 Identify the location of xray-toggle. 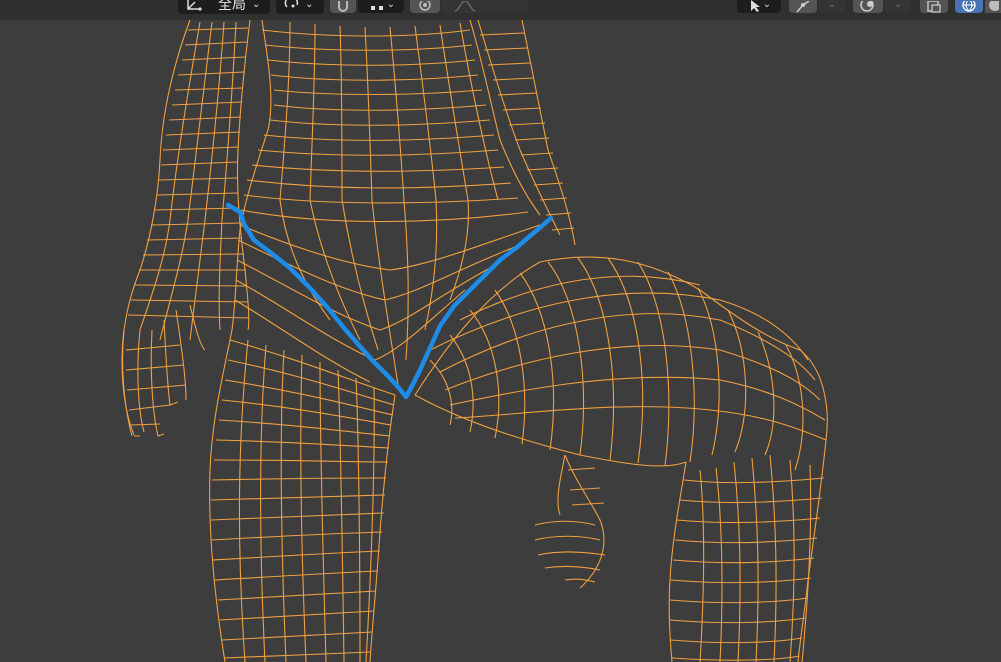
(934, 6).